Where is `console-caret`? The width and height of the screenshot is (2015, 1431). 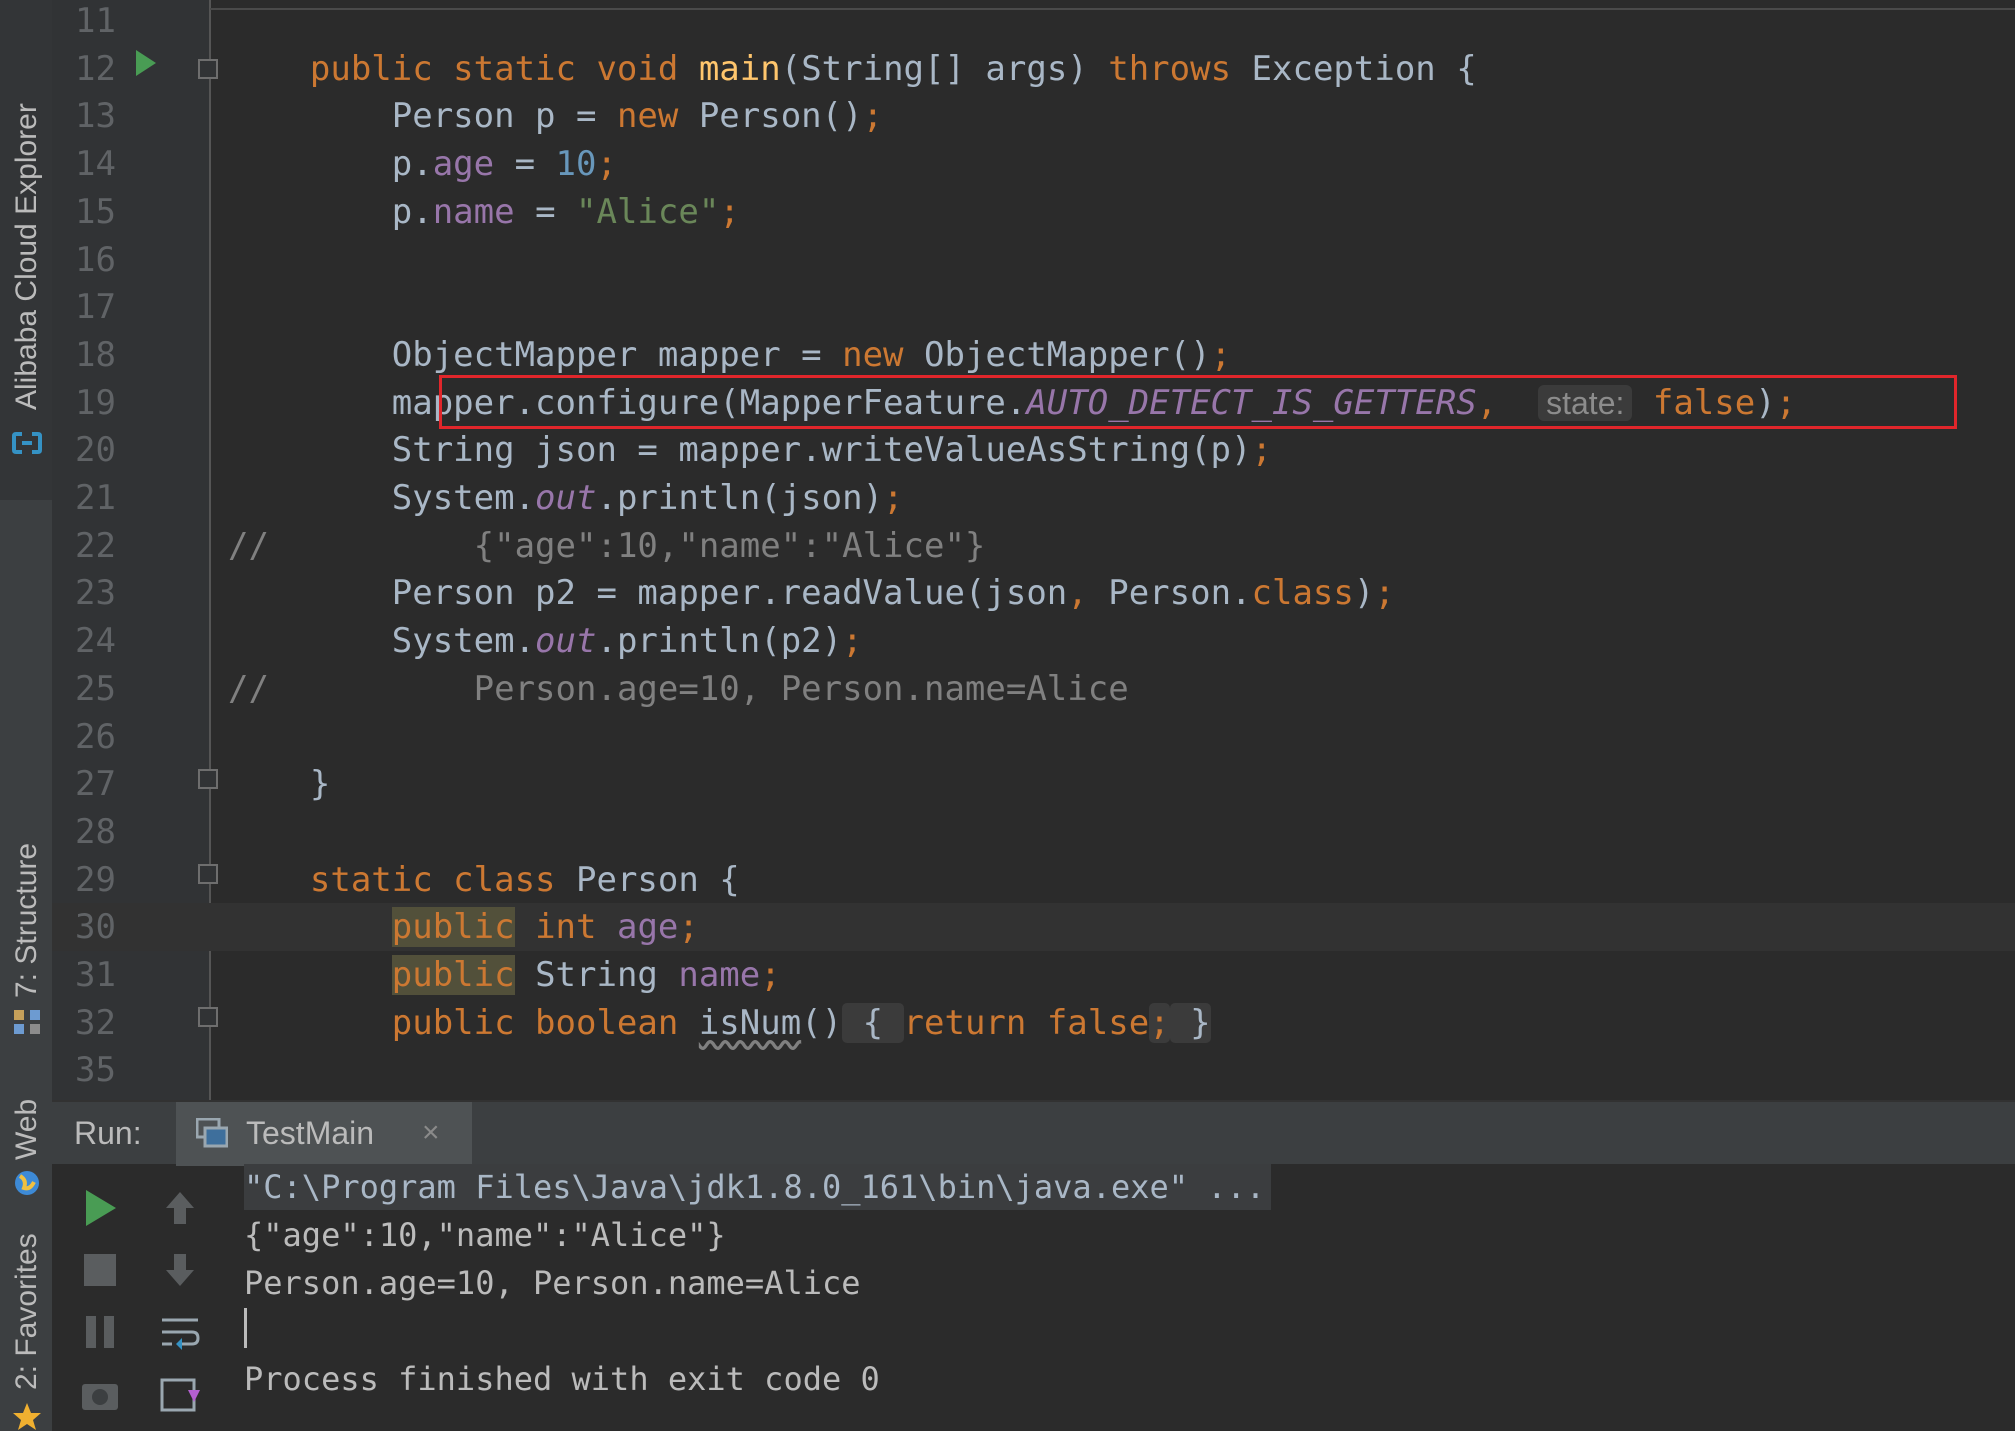 console-caret is located at coordinates (245, 1328).